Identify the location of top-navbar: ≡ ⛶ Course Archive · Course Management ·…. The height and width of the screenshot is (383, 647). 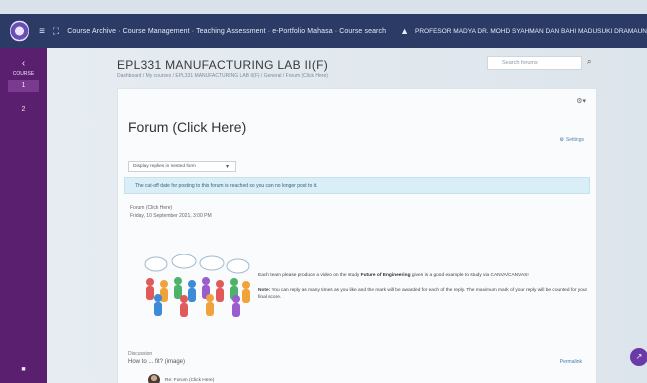
(323, 31).